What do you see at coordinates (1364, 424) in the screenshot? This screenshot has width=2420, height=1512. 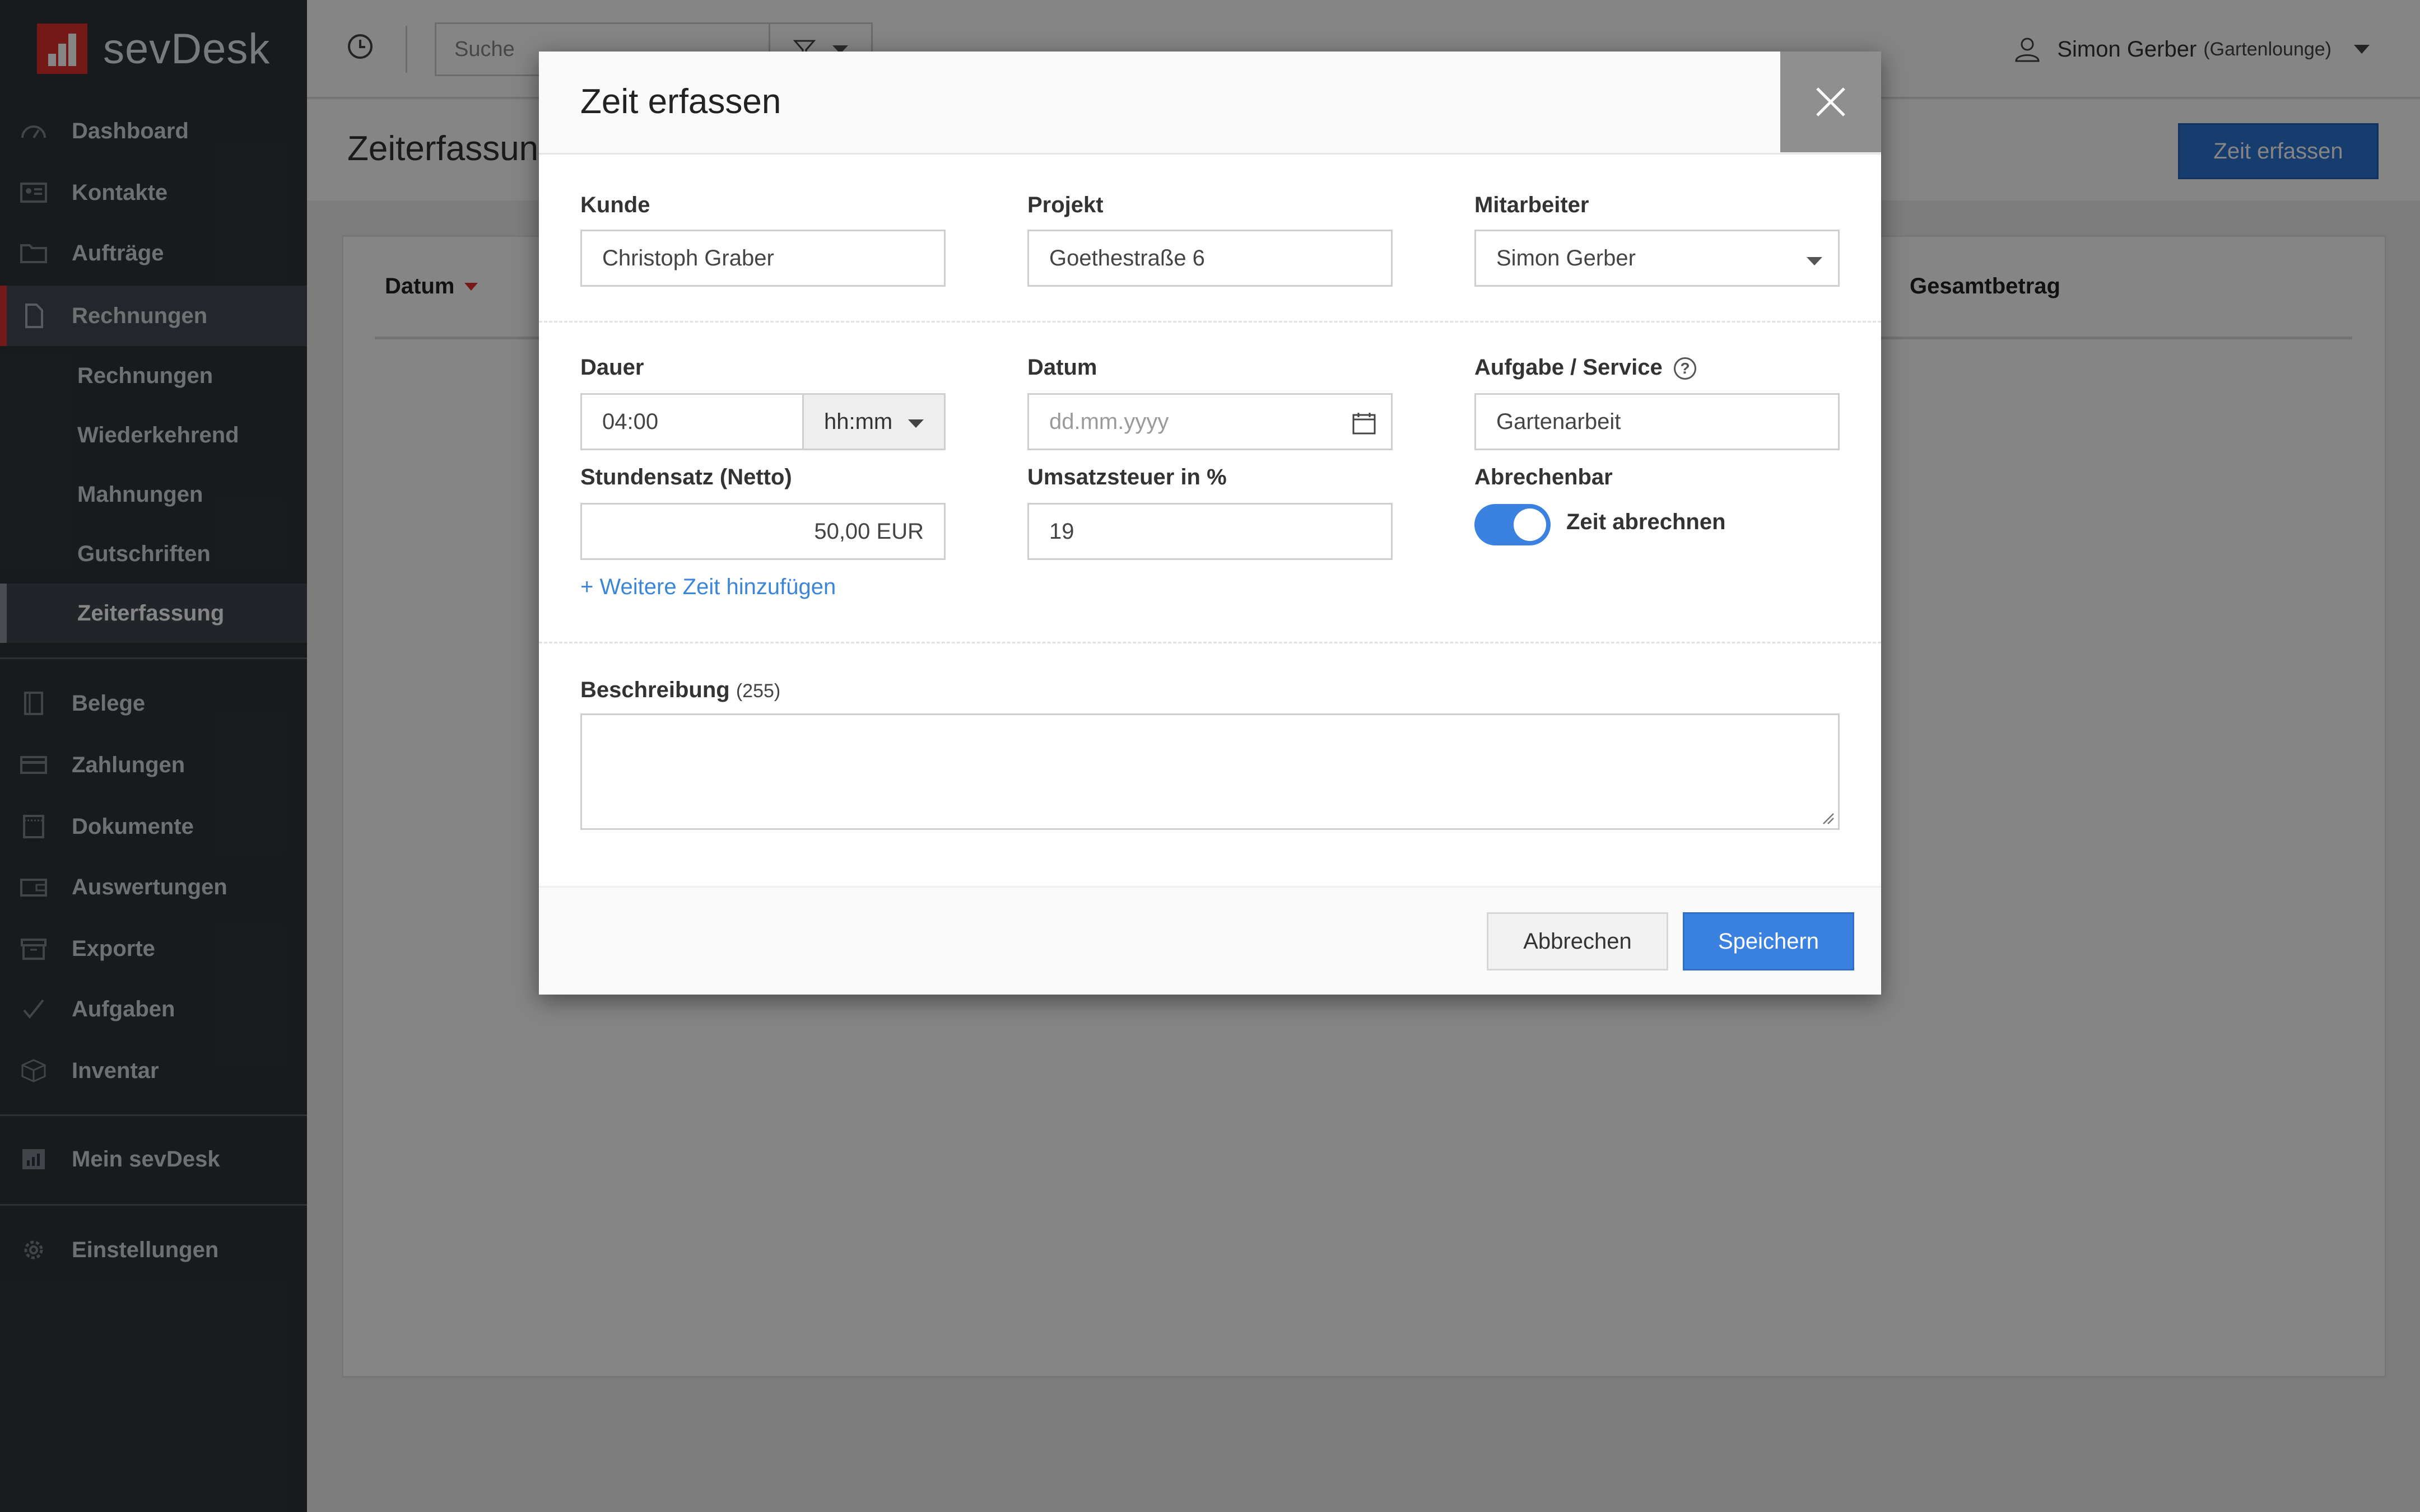 I see `calendar-icon` at bounding box center [1364, 424].